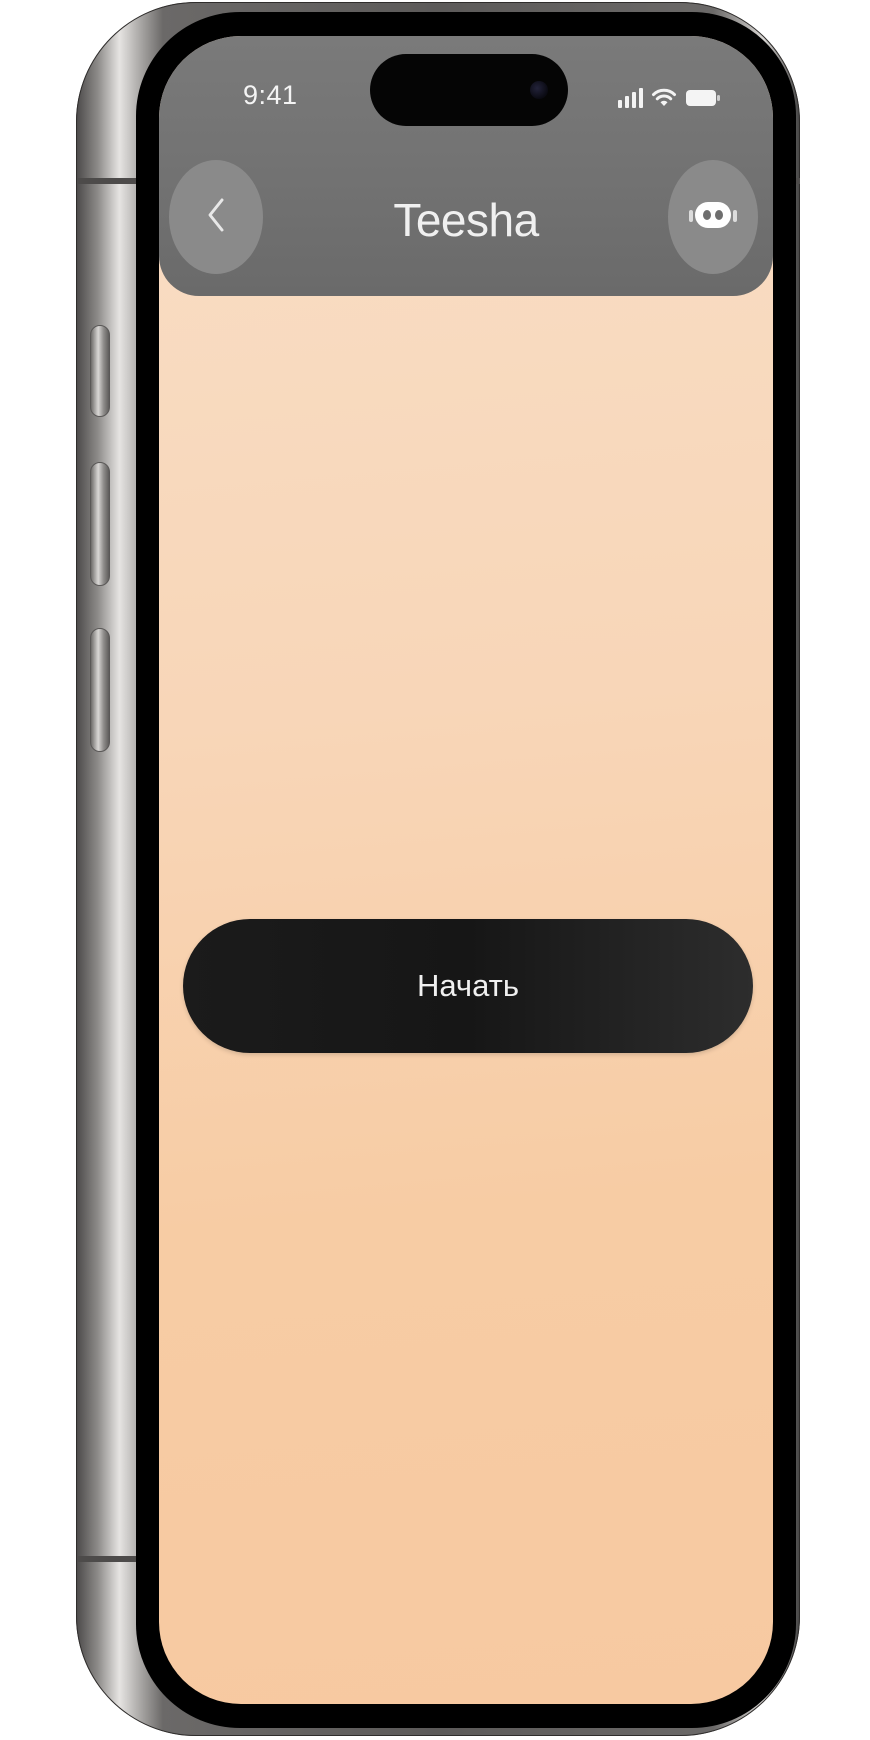 This screenshot has height=1740, width=870. Describe the element at coordinates (109, 181) in the screenshot. I see `antenna-band-top-left` at that location.